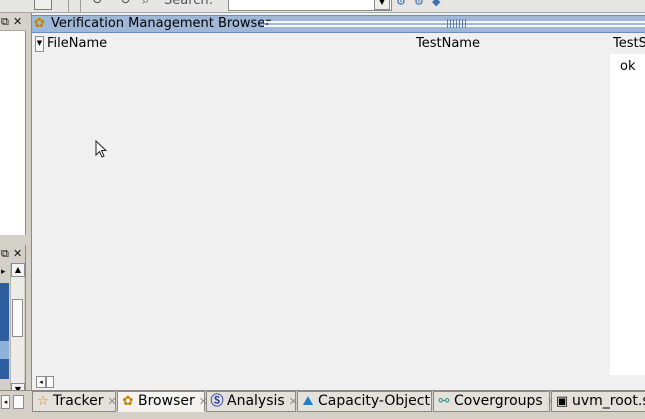  Describe the element at coordinates (4, 331) in the screenshot. I see `tree-selection-highlight` at that location.